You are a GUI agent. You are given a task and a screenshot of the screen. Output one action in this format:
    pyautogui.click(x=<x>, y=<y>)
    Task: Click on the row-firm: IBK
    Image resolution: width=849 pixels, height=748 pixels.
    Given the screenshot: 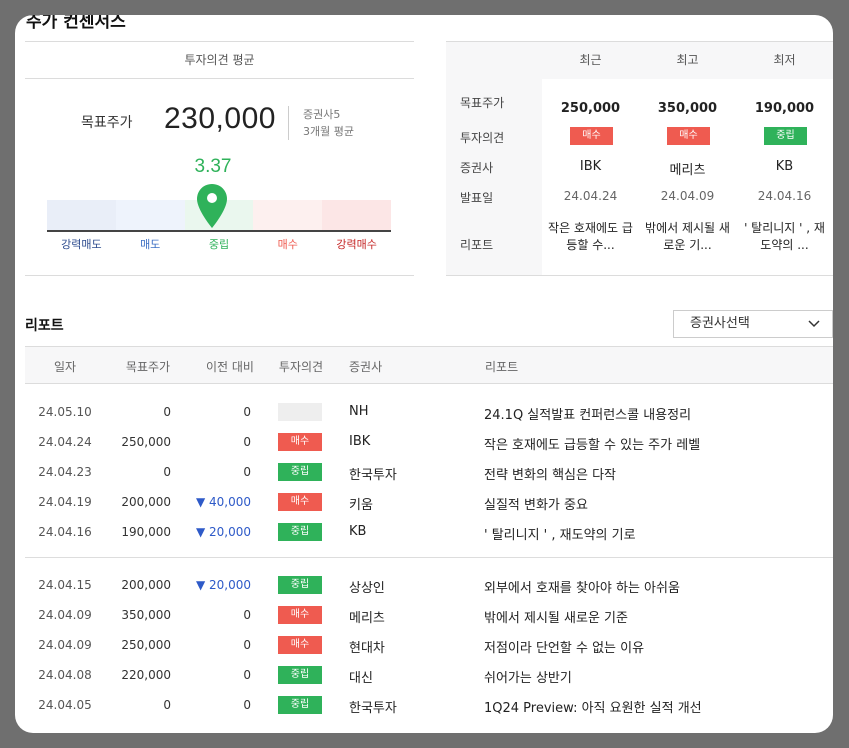 What is the action you would take?
    pyautogui.click(x=360, y=441)
    